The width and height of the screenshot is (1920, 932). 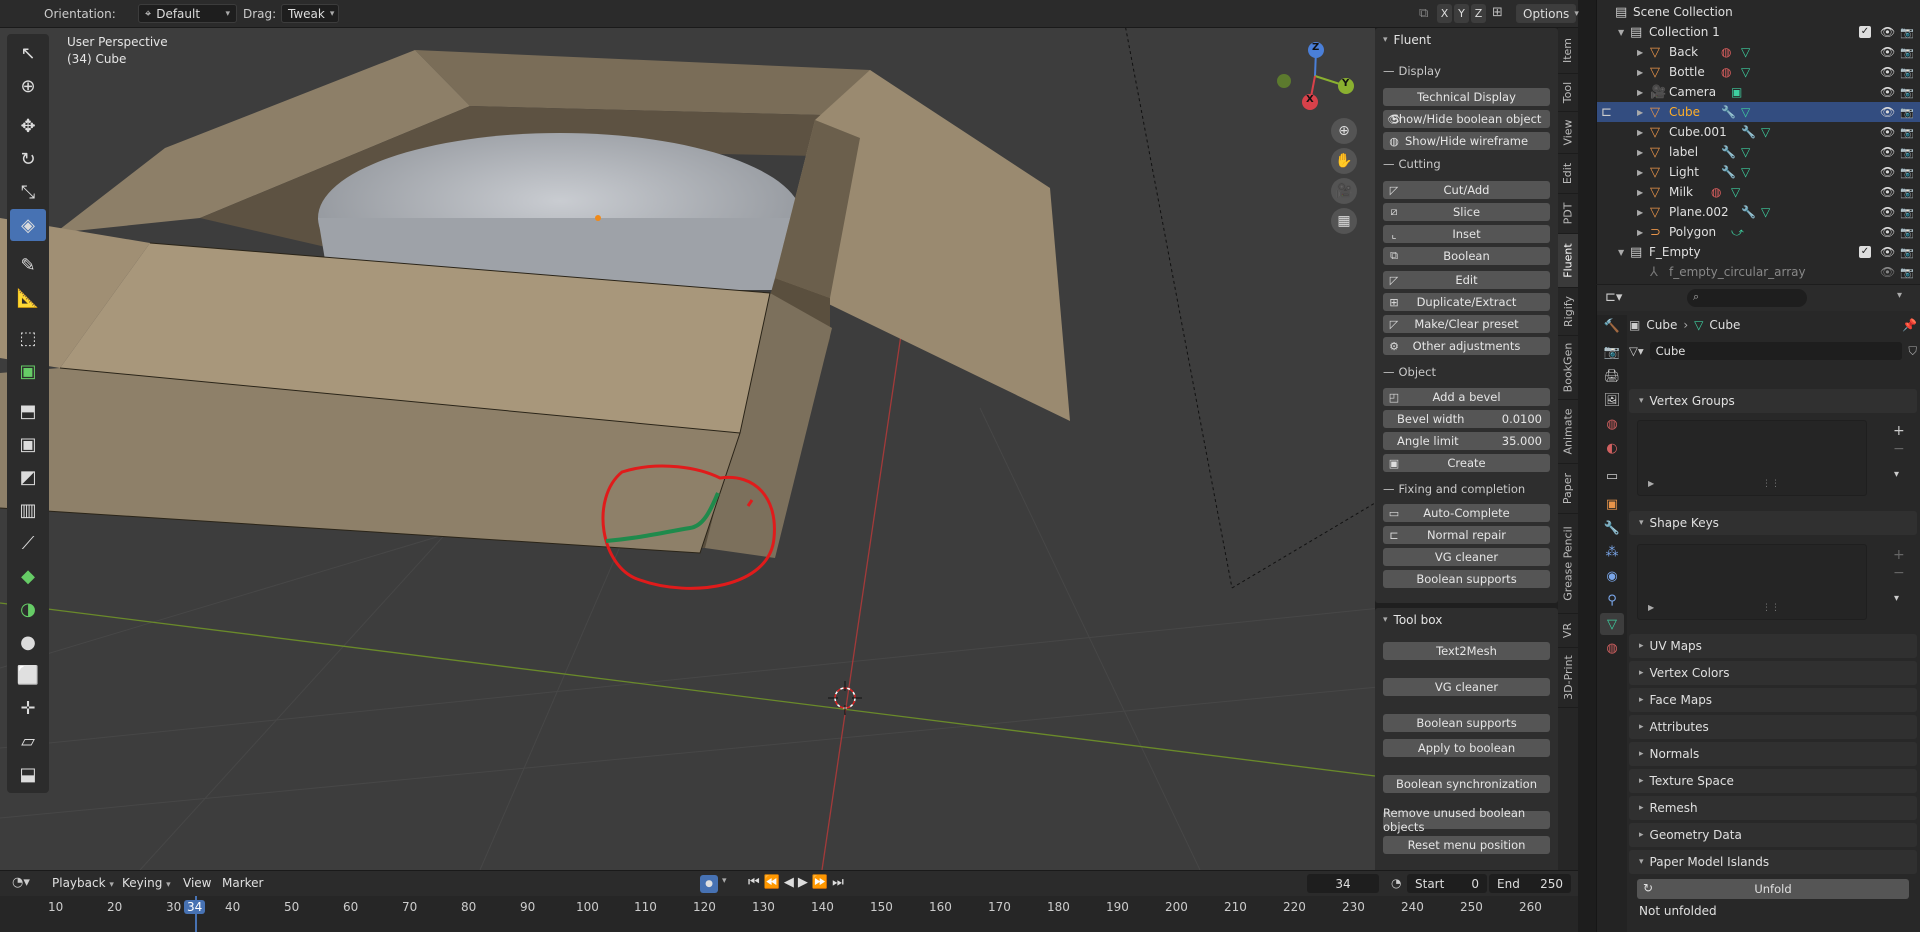 I want to click on transform-icon: ◈, so click(x=28, y=225).